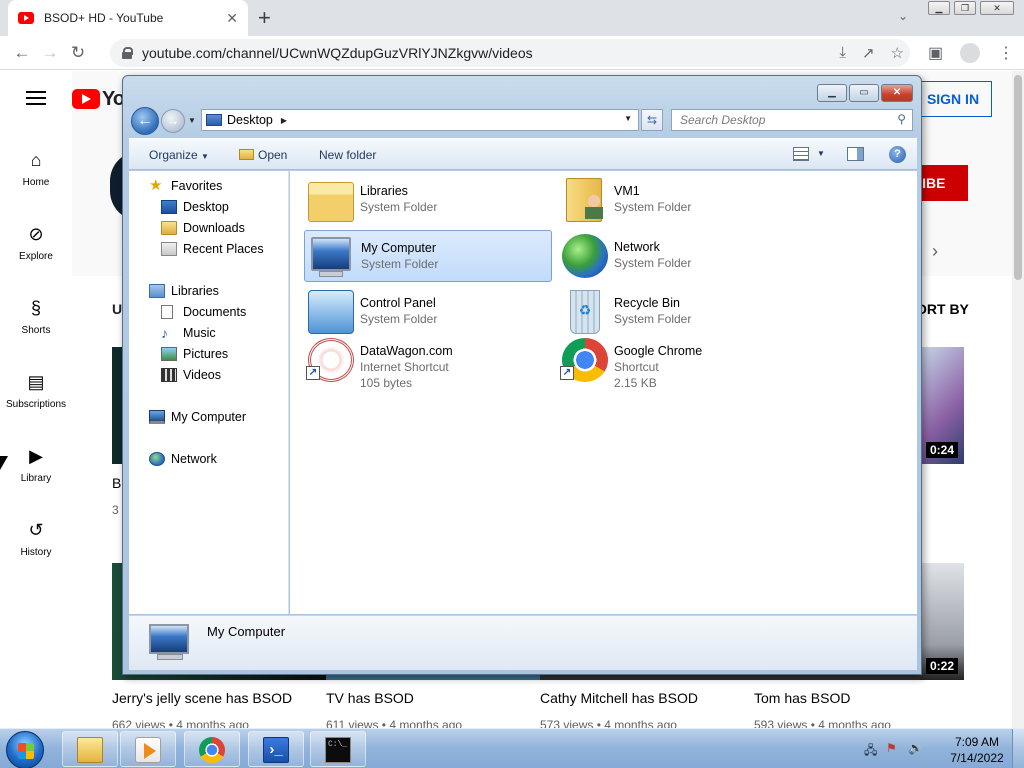 The height and width of the screenshot is (768, 1024). Describe the element at coordinates (901, 119) in the screenshot. I see `search-icon: ⚲` at that location.